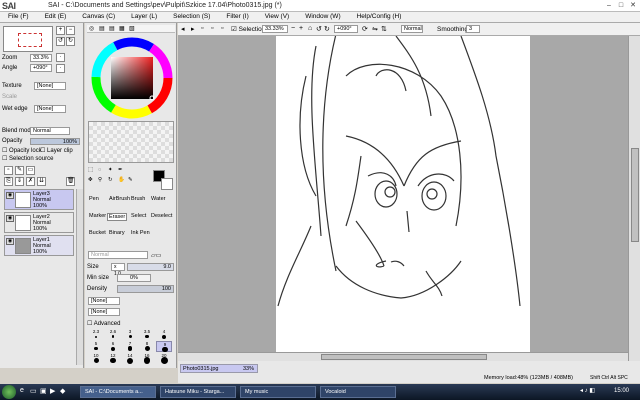 The height and width of the screenshot is (400, 640). Describe the element at coordinates (222, 28) in the screenshot. I see `clear-icon: ▫` at that location.